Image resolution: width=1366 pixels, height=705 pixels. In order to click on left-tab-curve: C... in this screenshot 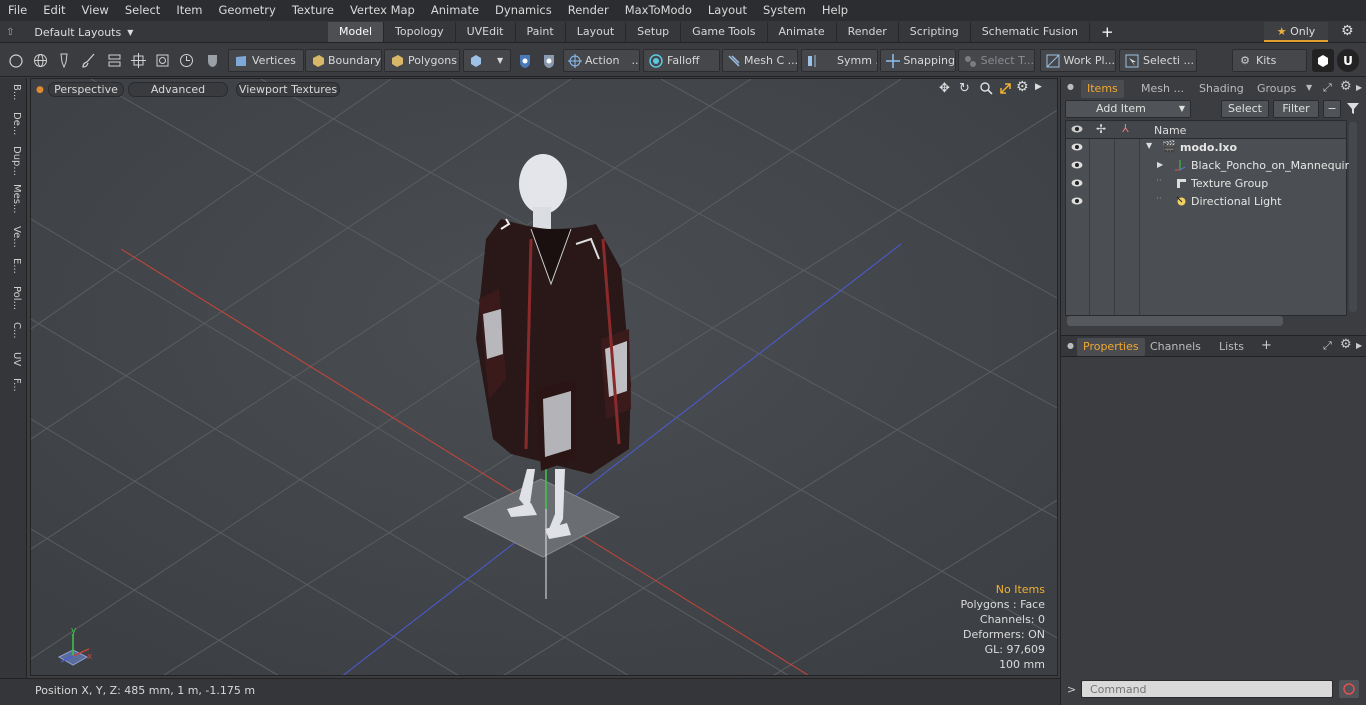, I will do `click(13, 330)`.